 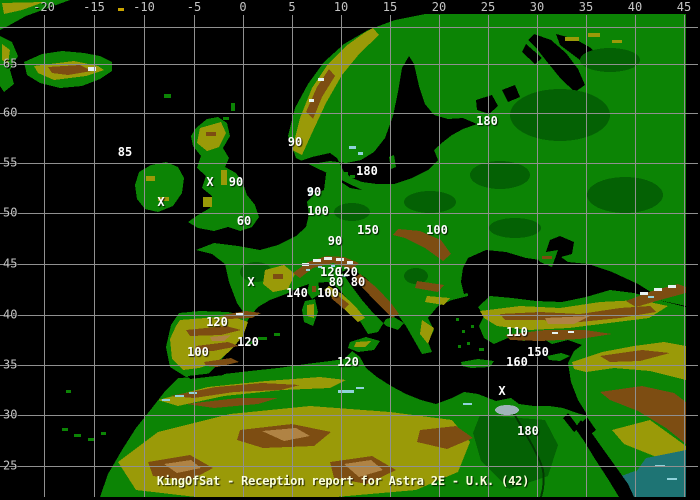 I want to click on longitude-label: 25, so click(x=488, y=7).